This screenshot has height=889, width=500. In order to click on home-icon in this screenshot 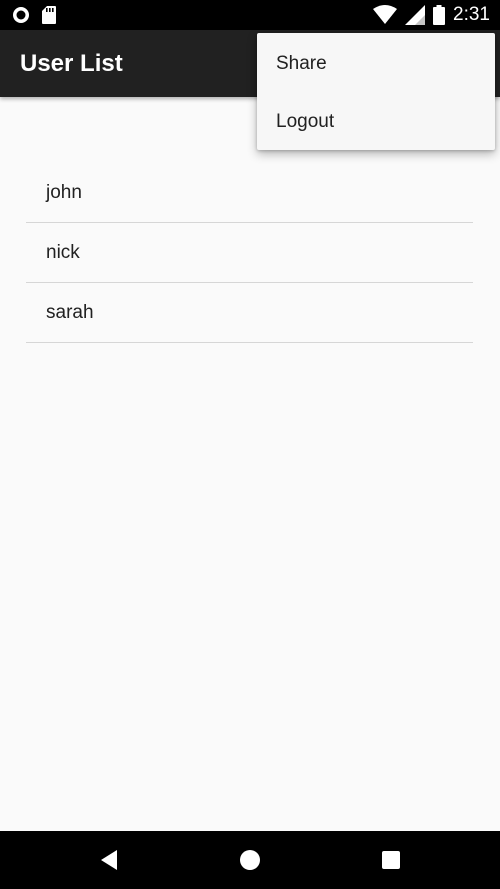, I will do `click(250, 860)`.